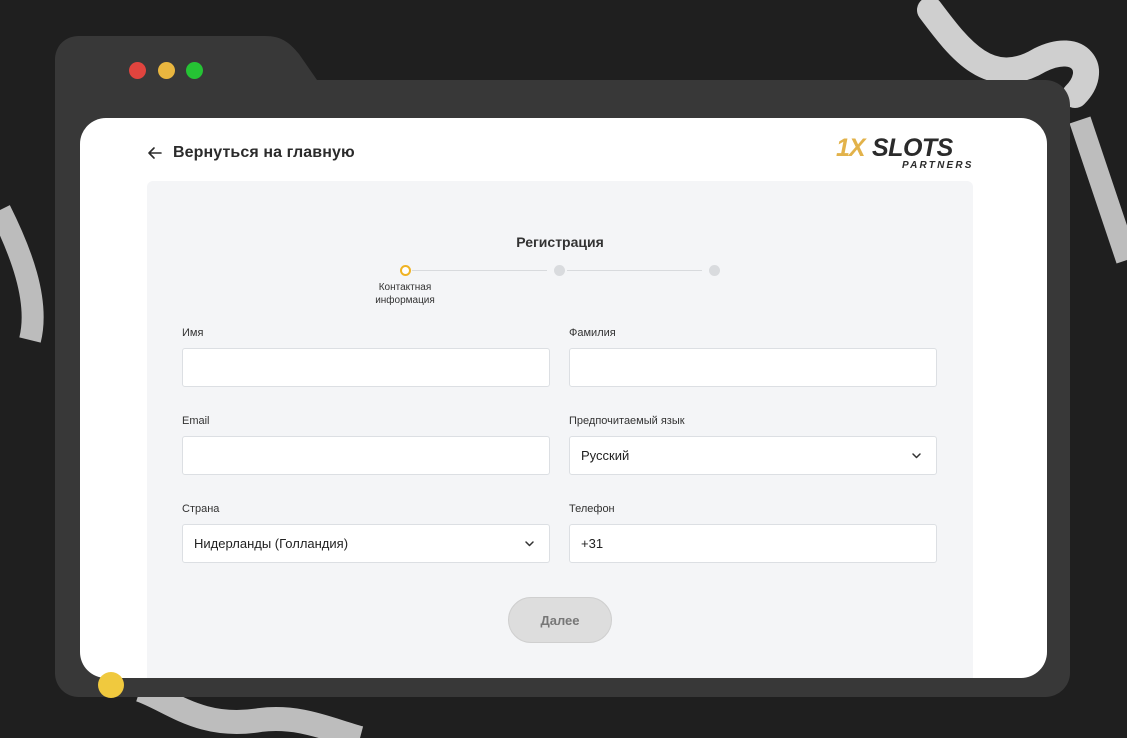  I want to click on first-name-input, so click(366, 367).